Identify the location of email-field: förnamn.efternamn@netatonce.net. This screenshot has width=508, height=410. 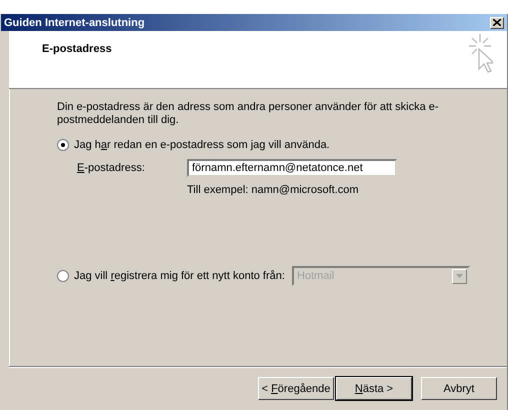
(292, 168).